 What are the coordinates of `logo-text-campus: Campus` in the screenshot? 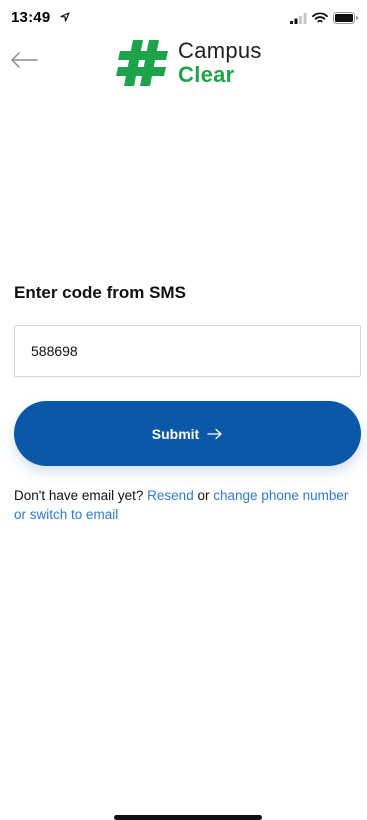 It's located at (220, 50).